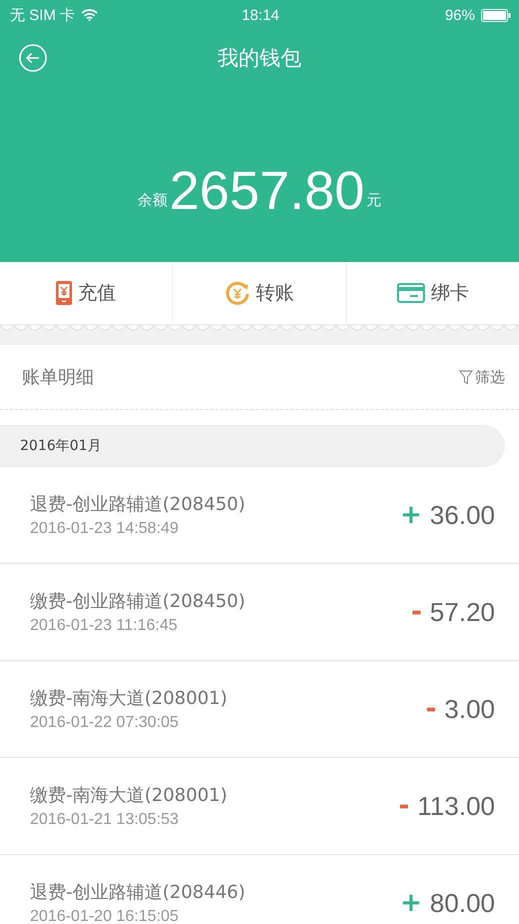 Image resolution: width=519 pixels, height=924 pixels. Describe the element at coordinates (237, 293) in the screenshot. I see `yen-cycle-icon` at that location.